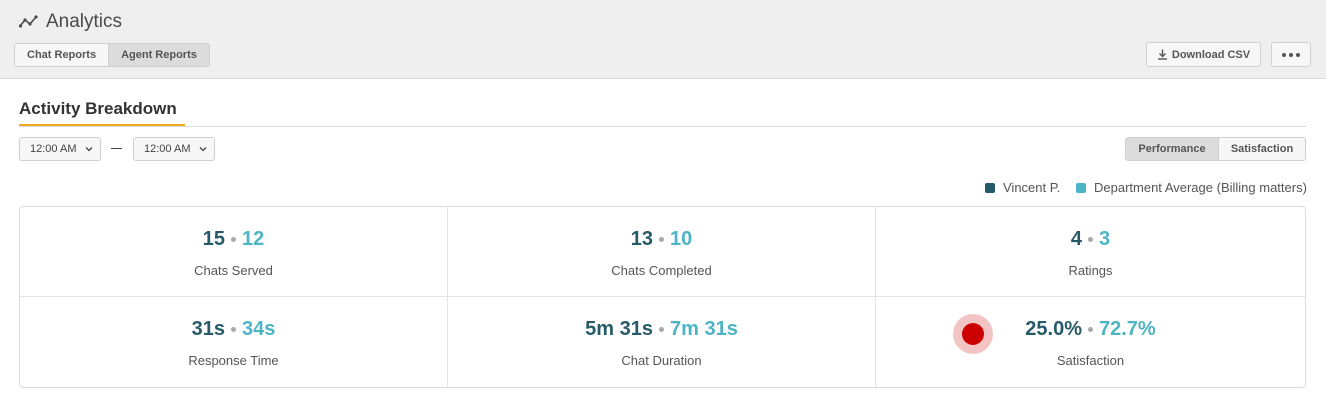 The height and width of the screenshot is (402, 1326). What do you see at coordinates (641, 239) in the screenshot?
I see `agent-value: 13` at bounding box center [641, 239].